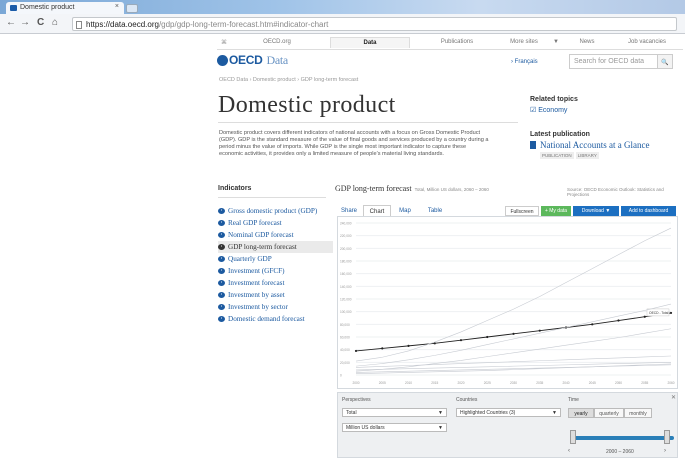 This screenshot has width=685, height=460. What do you see at coordinates (556, 42) in the screenshot?
I see `more-sites-caret-icon: ▼` at bounding box center [556, 42].